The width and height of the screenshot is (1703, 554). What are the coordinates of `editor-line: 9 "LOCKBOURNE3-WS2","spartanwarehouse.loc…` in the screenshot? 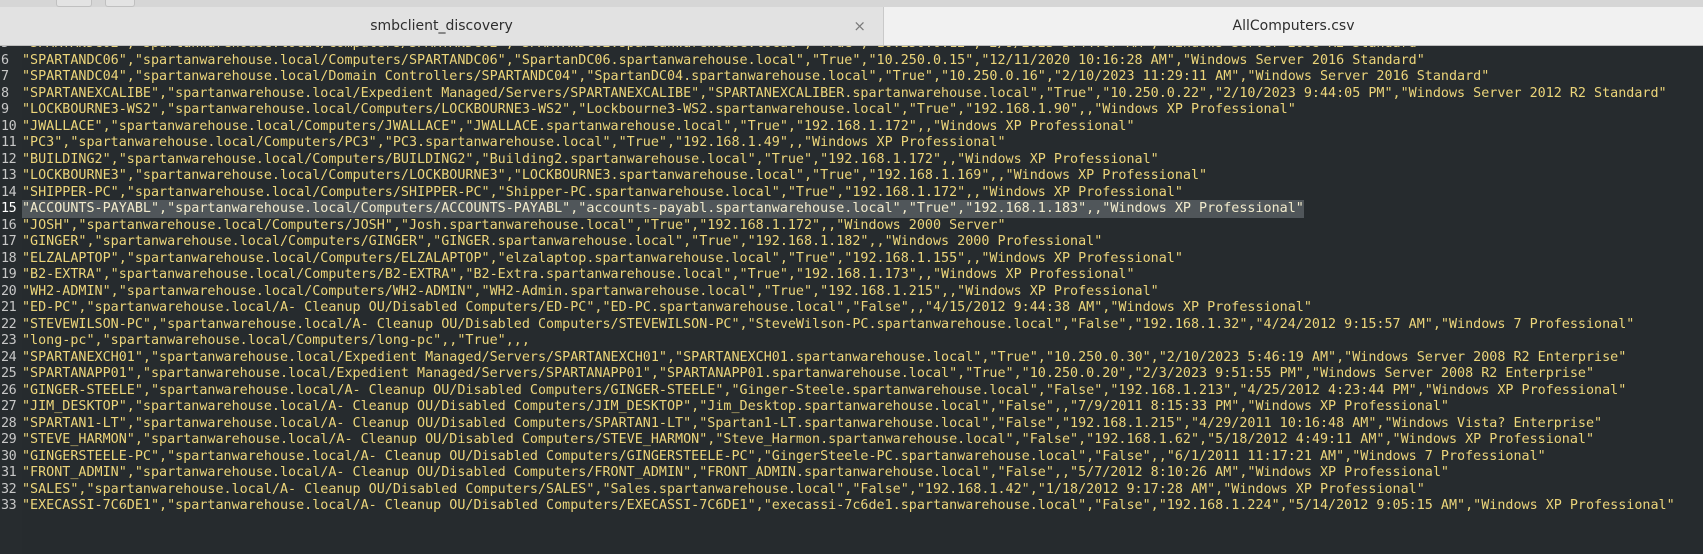 It's located at (851, 110).